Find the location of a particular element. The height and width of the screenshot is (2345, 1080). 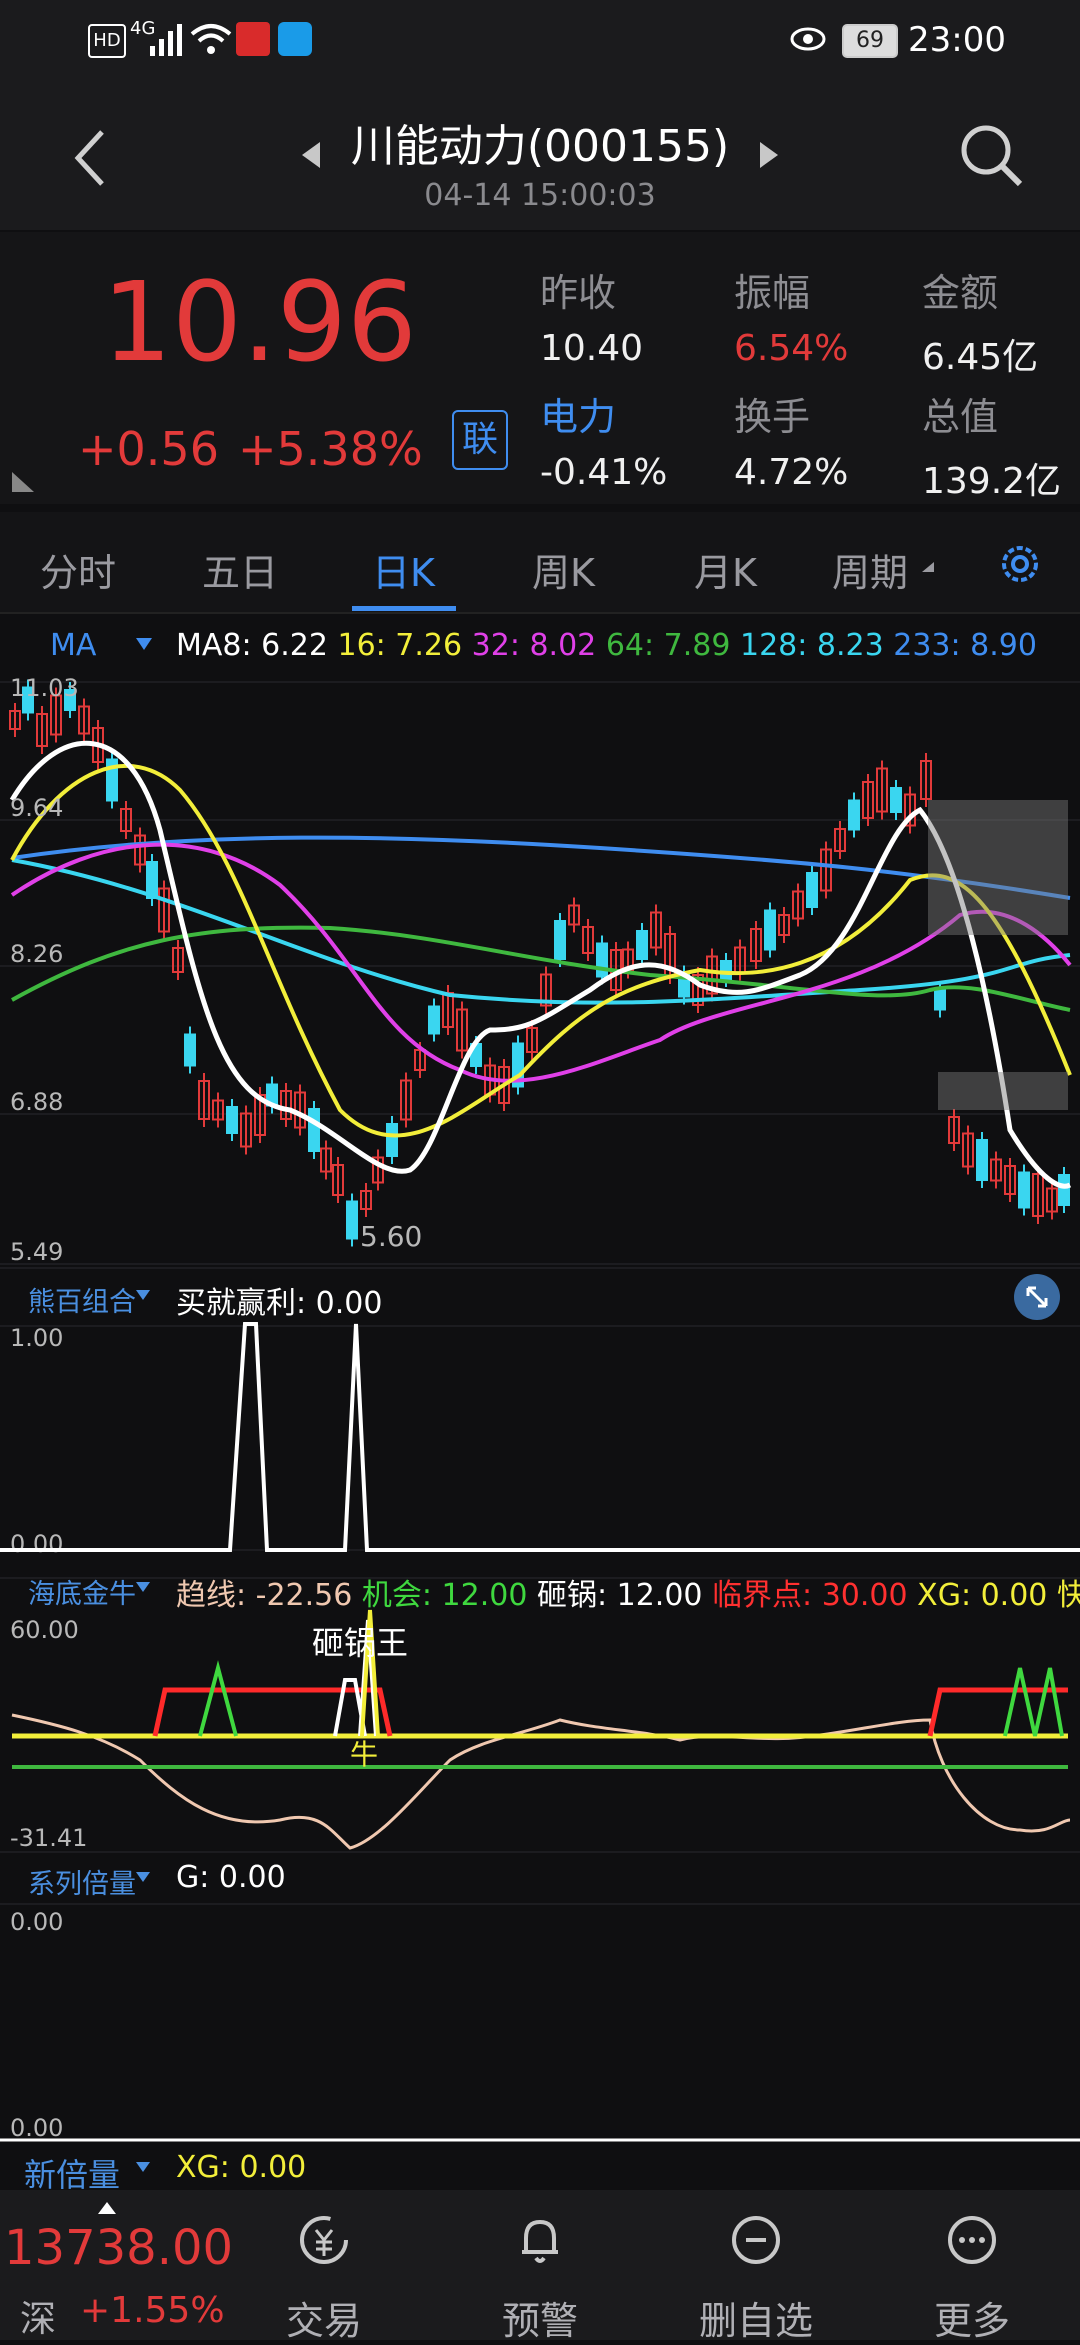

signal-icon is located at coordinates (166, 40).